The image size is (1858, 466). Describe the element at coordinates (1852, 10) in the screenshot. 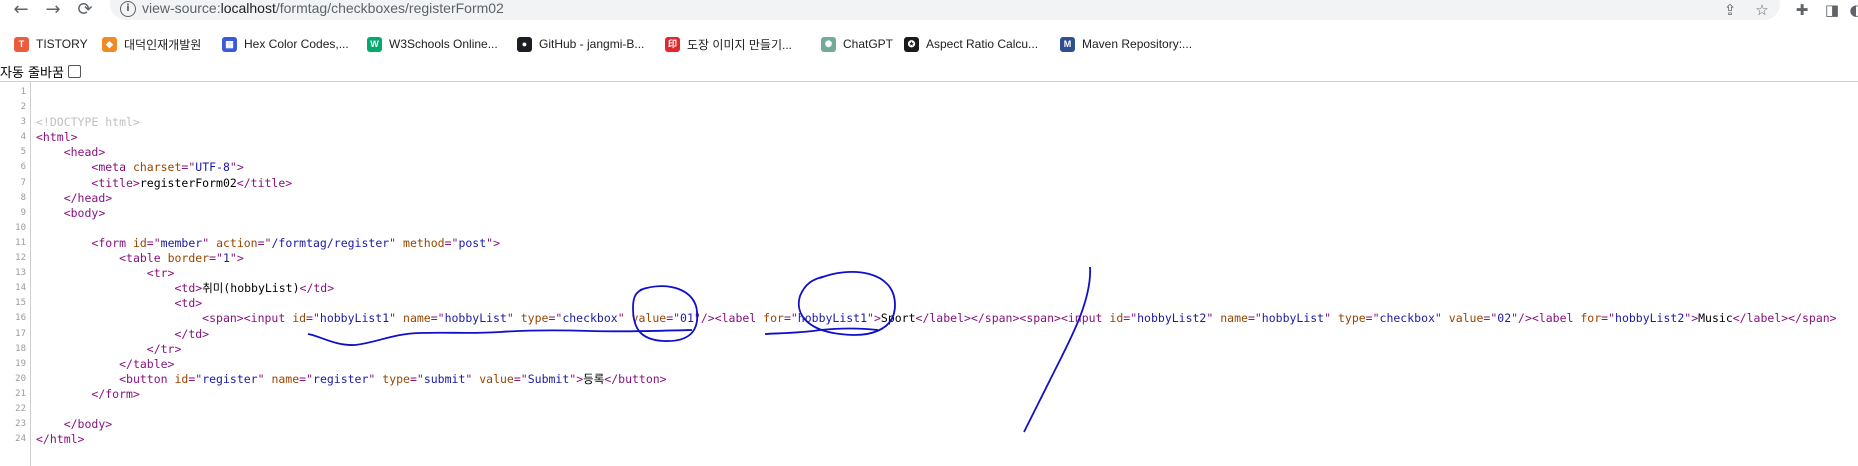

I see `profile-icon: ◐` at that location.